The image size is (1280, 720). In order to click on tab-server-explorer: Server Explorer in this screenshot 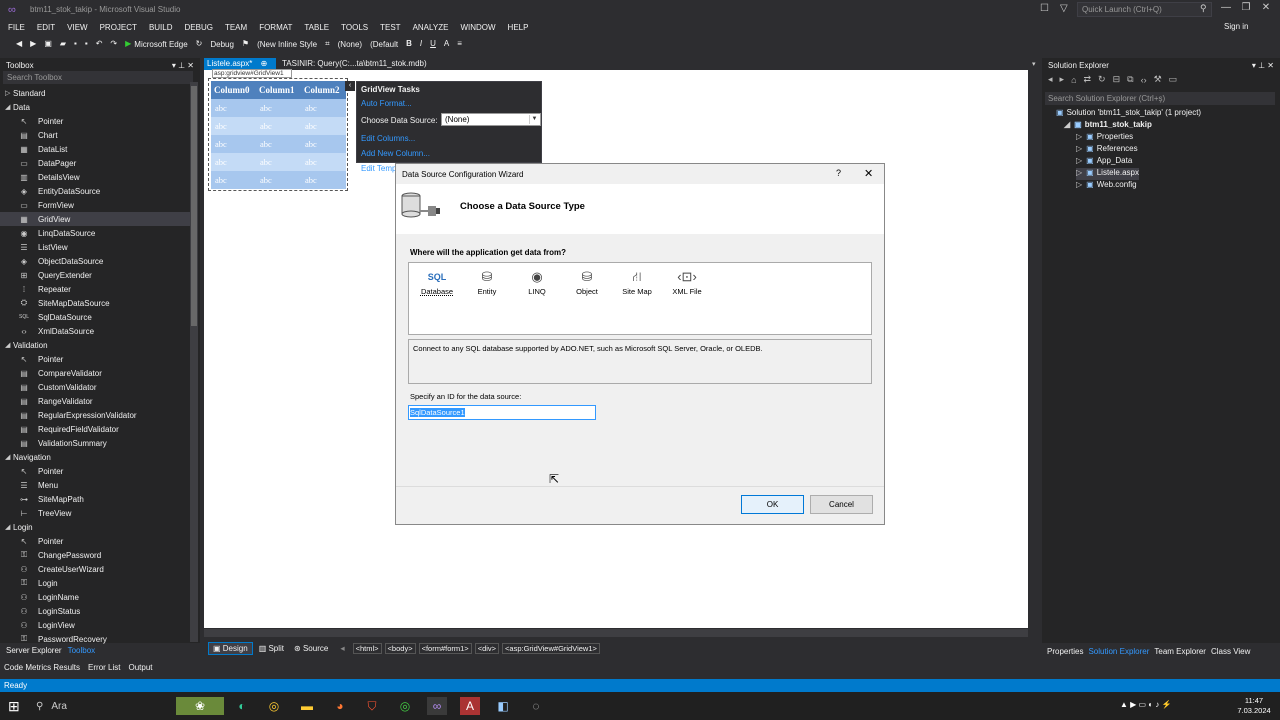, I will do `click(34, 650)`.